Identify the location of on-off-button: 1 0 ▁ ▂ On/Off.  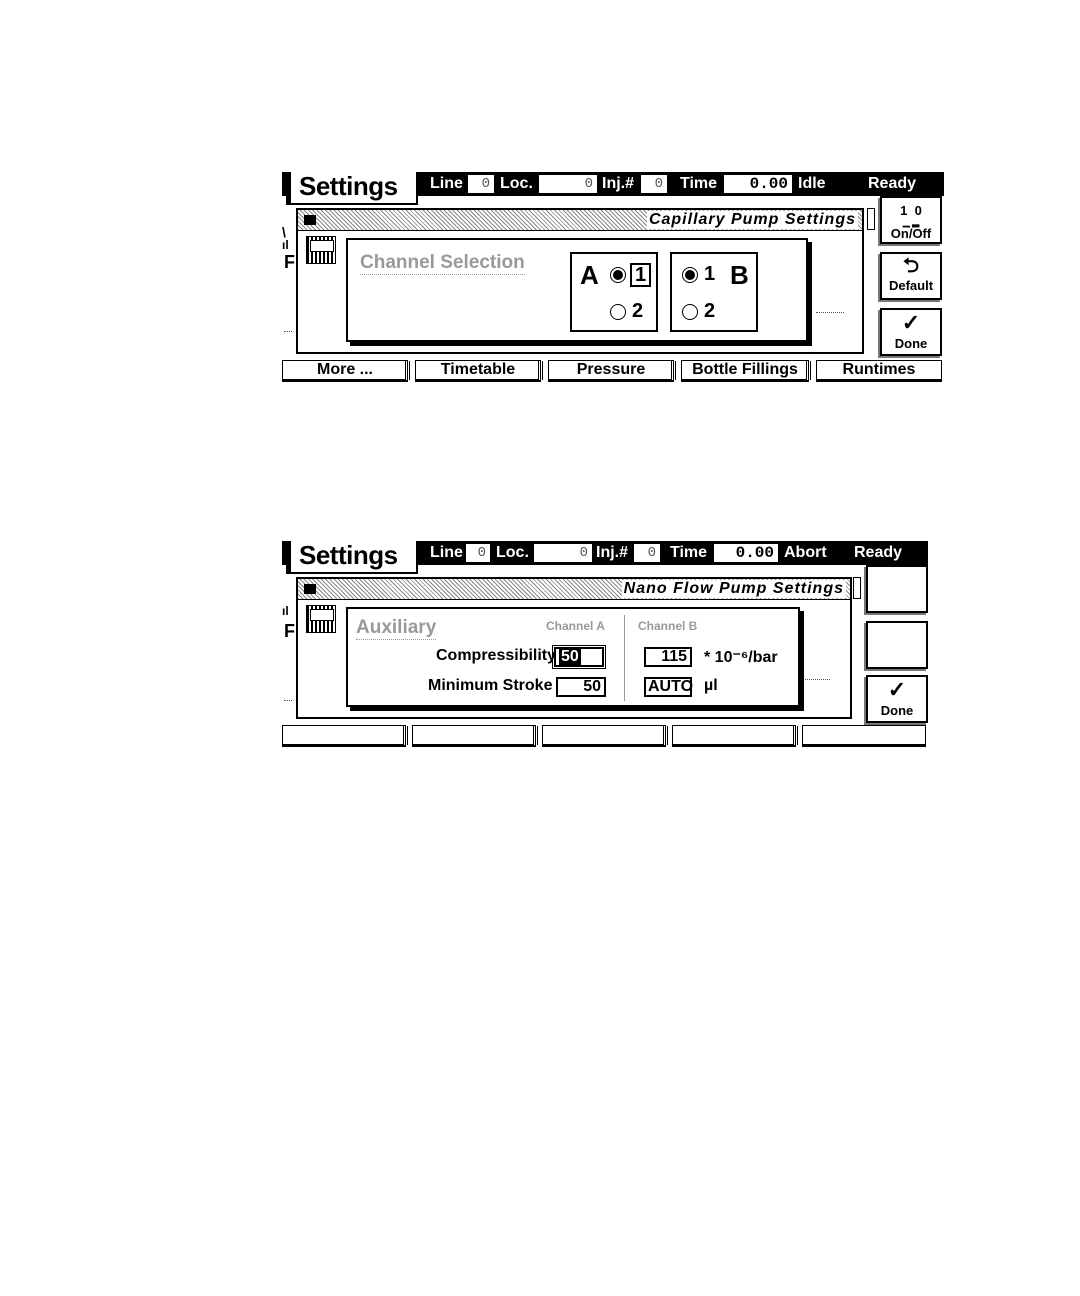
(911, 220).